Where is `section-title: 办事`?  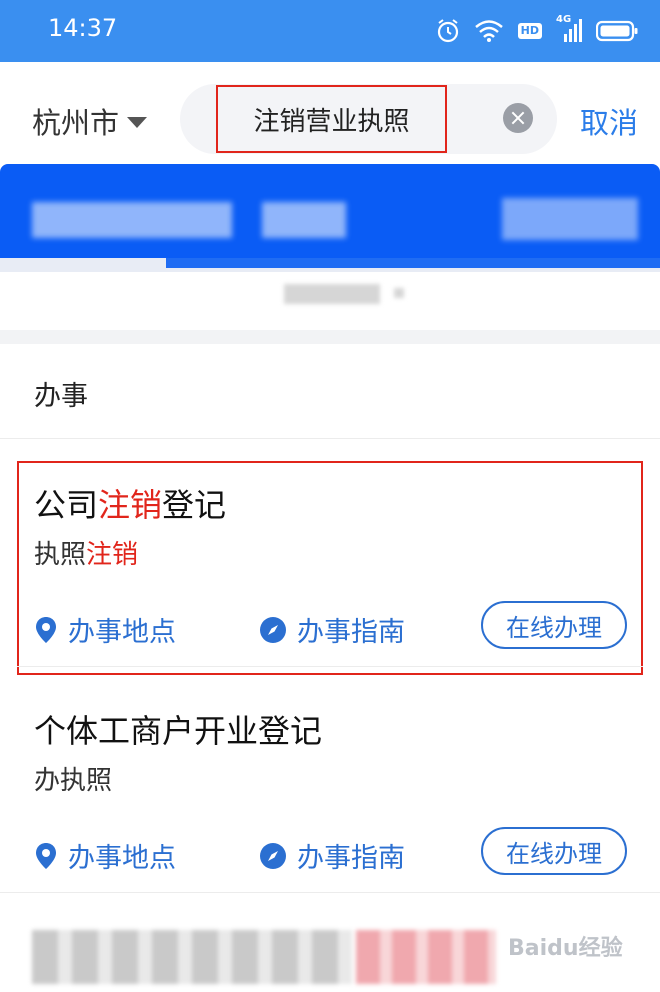 section-title: 办事 is located at coordinates (61, 396).